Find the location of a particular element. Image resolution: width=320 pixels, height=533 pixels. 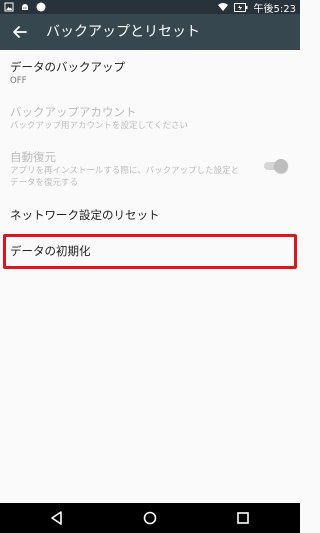

setting-backup-account: バックアップアカウント バックアップ用アカウントを設定してください is located at coordinates (150, 121).